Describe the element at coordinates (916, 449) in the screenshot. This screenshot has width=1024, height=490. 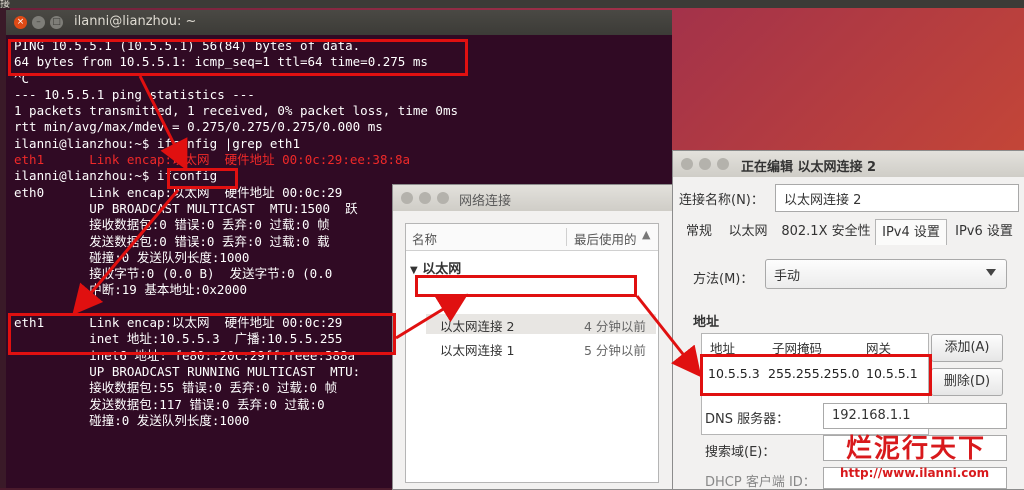
I see `watermark-logo: 烂泥行天下` at that location.